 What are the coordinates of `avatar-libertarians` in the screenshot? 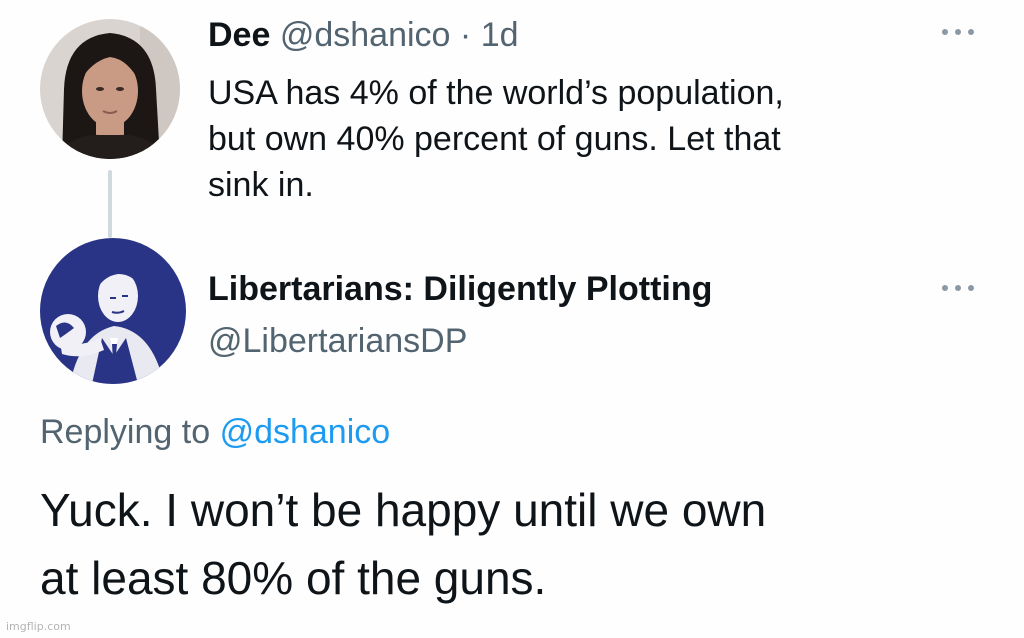 It's located at (113, 311).